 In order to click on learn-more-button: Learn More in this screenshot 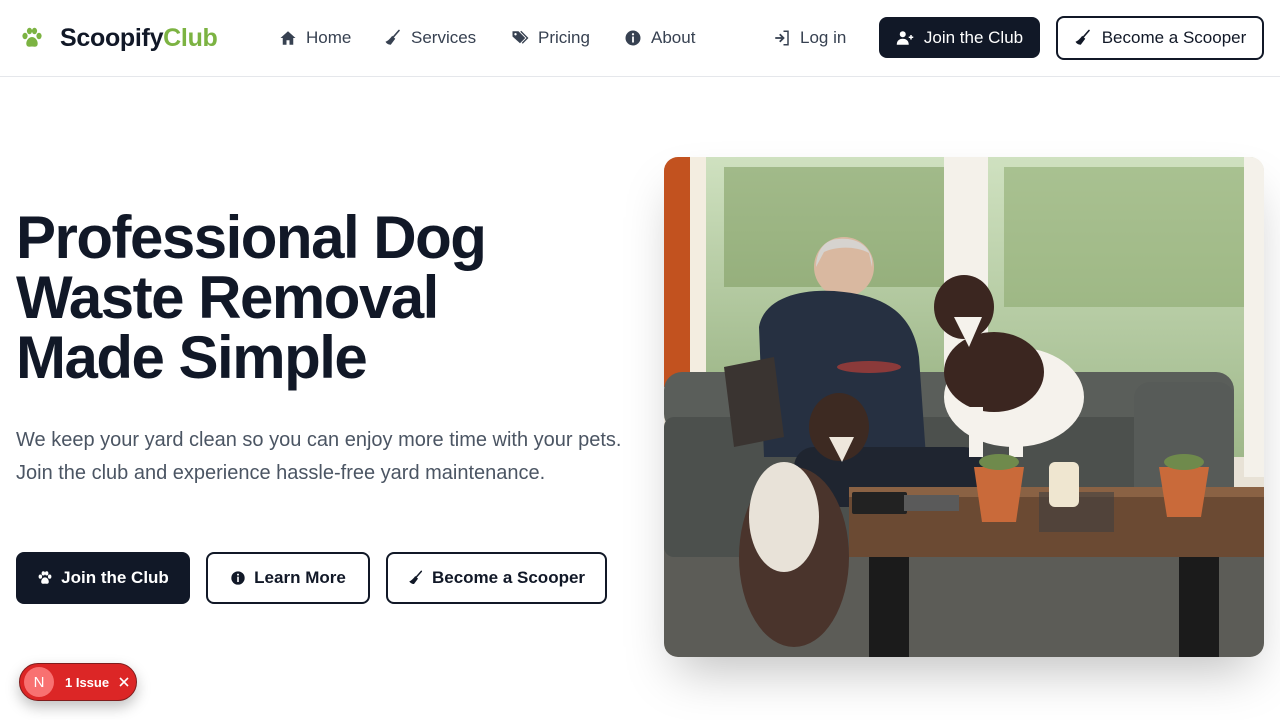, I will do `click(288, 578)`.